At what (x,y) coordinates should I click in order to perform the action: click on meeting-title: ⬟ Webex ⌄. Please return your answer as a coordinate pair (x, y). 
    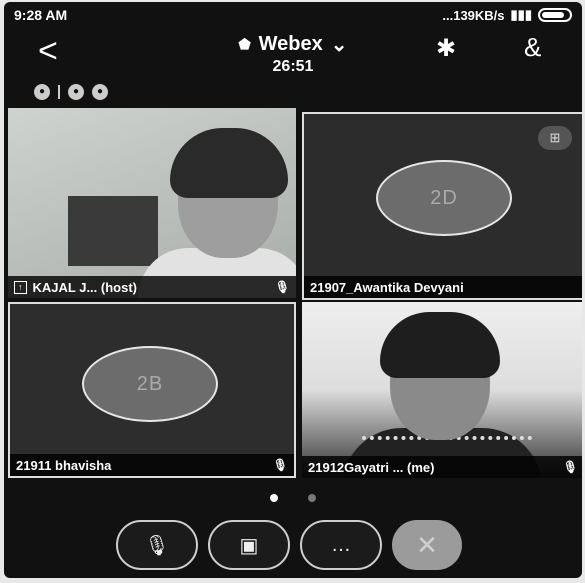
    Looking at the image, I should click on (292, 44).